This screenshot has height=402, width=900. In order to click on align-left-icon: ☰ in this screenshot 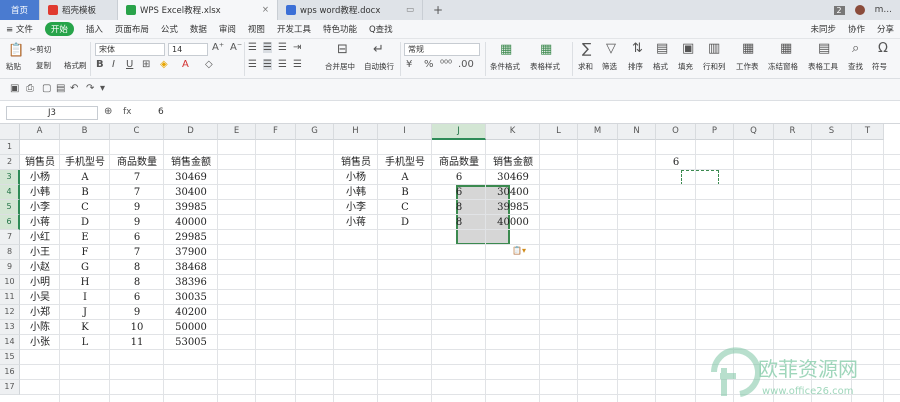, I will do `click(252, 64)`.